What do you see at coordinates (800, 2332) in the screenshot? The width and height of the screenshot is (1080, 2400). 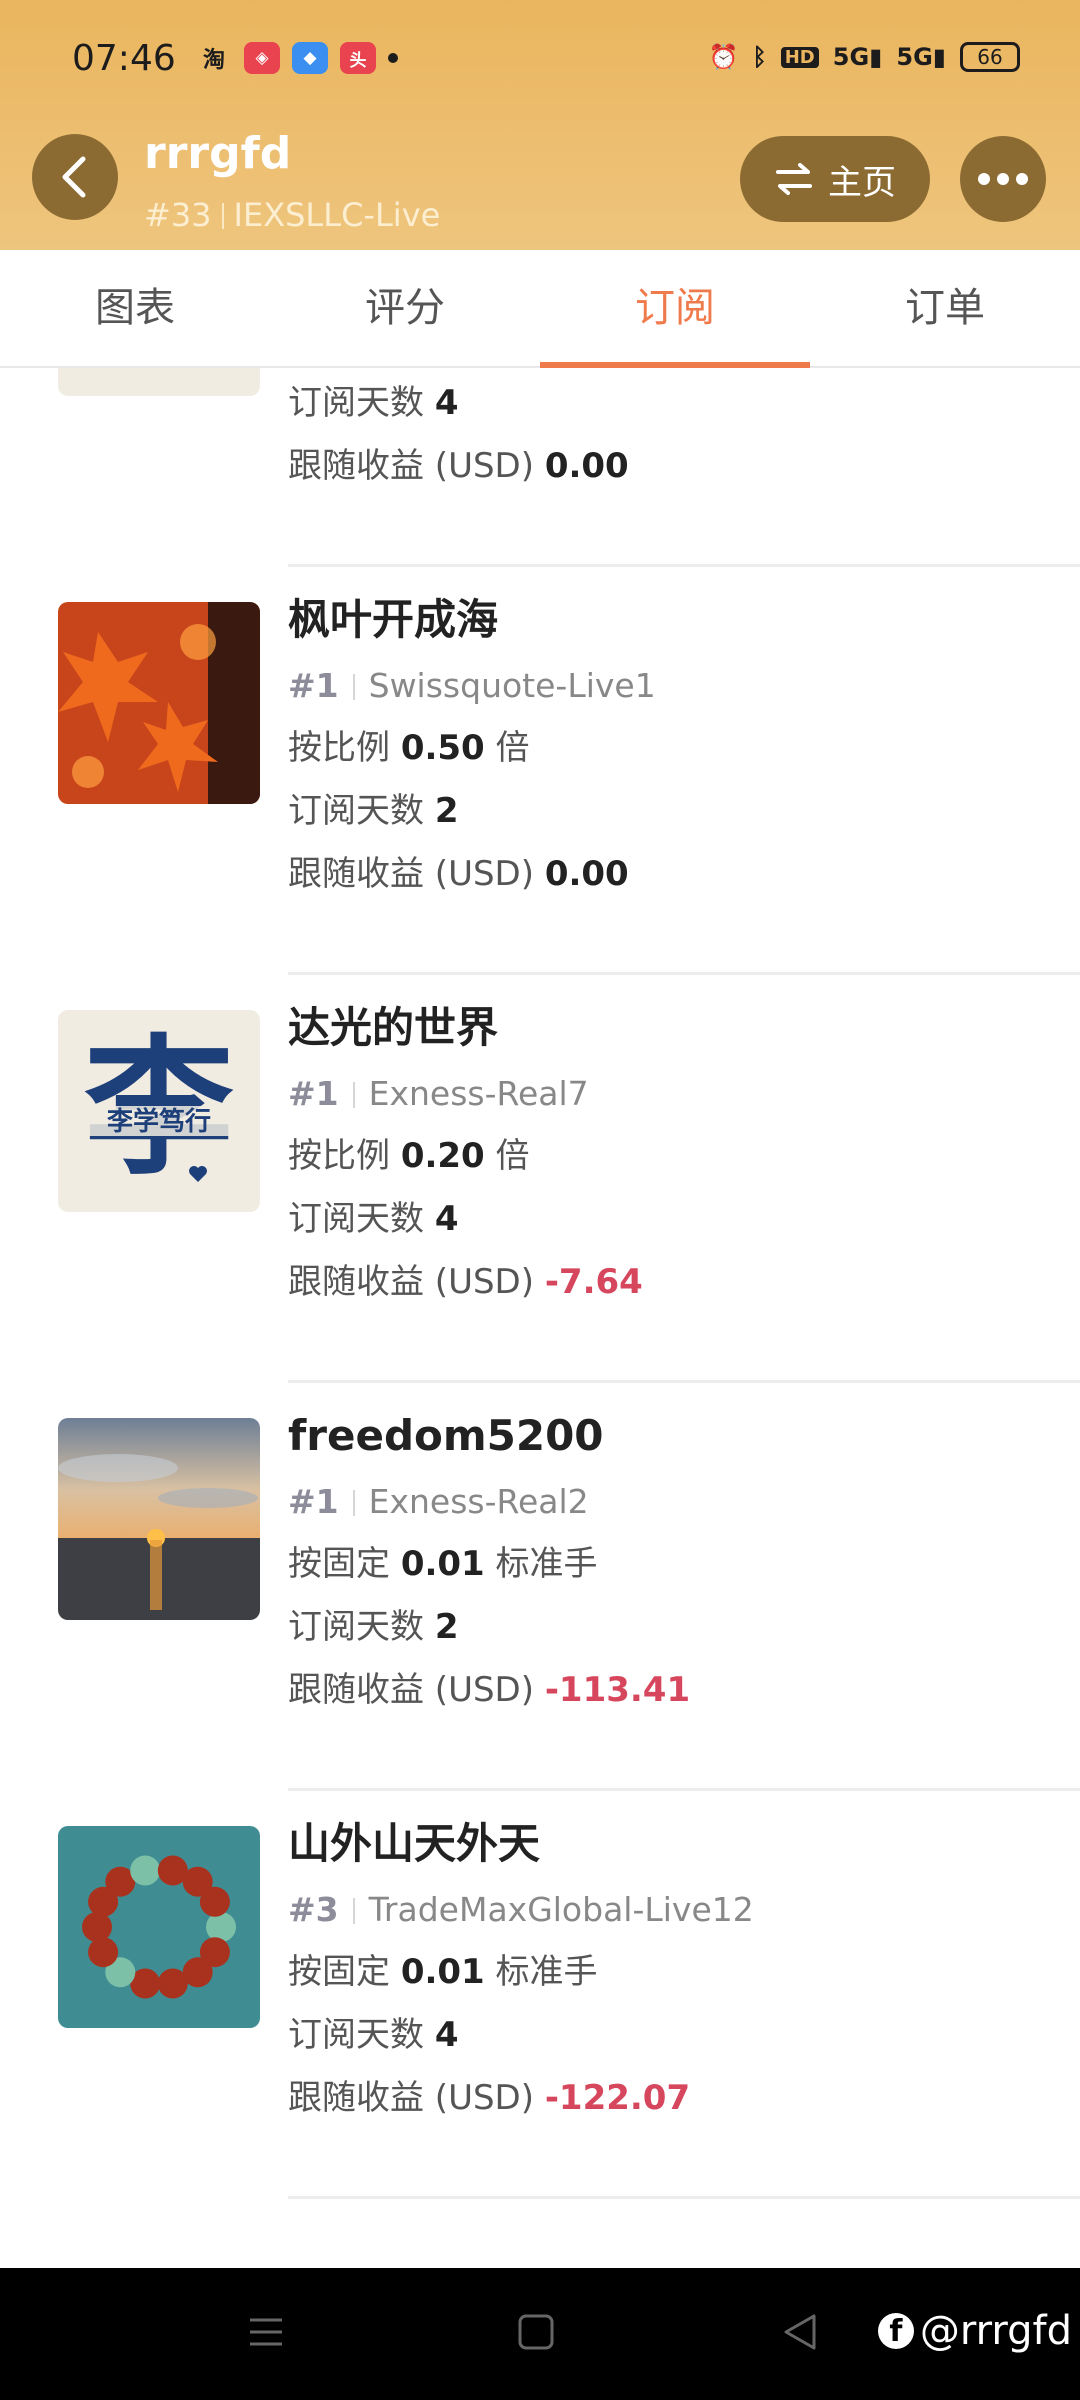 I see `back-nav-icon` at bounding box center [800, 2332].